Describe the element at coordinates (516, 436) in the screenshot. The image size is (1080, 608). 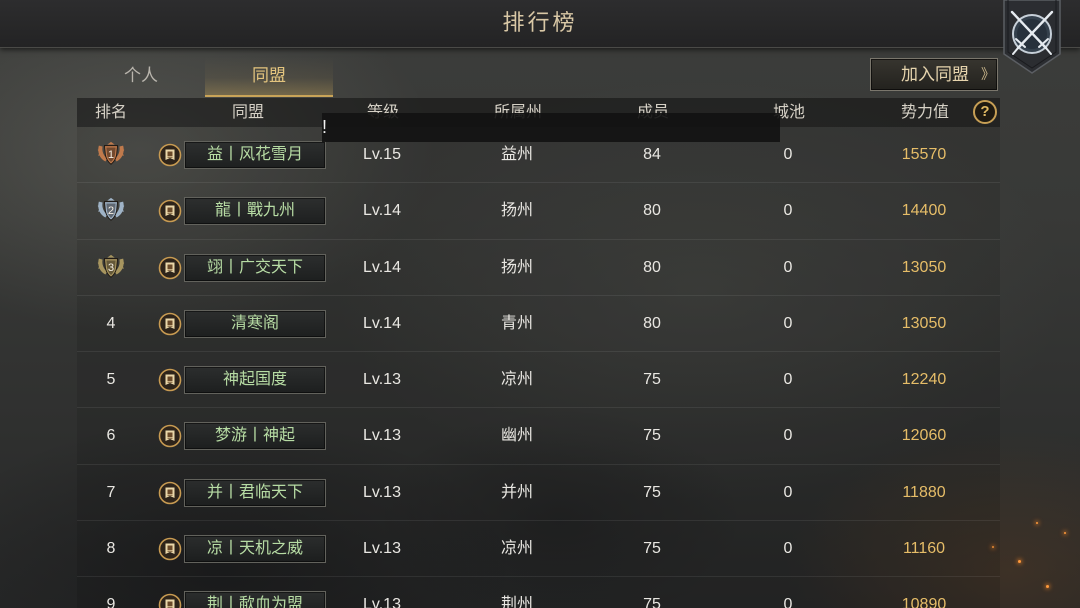
I see `alliance-state: 幽州` at that location.